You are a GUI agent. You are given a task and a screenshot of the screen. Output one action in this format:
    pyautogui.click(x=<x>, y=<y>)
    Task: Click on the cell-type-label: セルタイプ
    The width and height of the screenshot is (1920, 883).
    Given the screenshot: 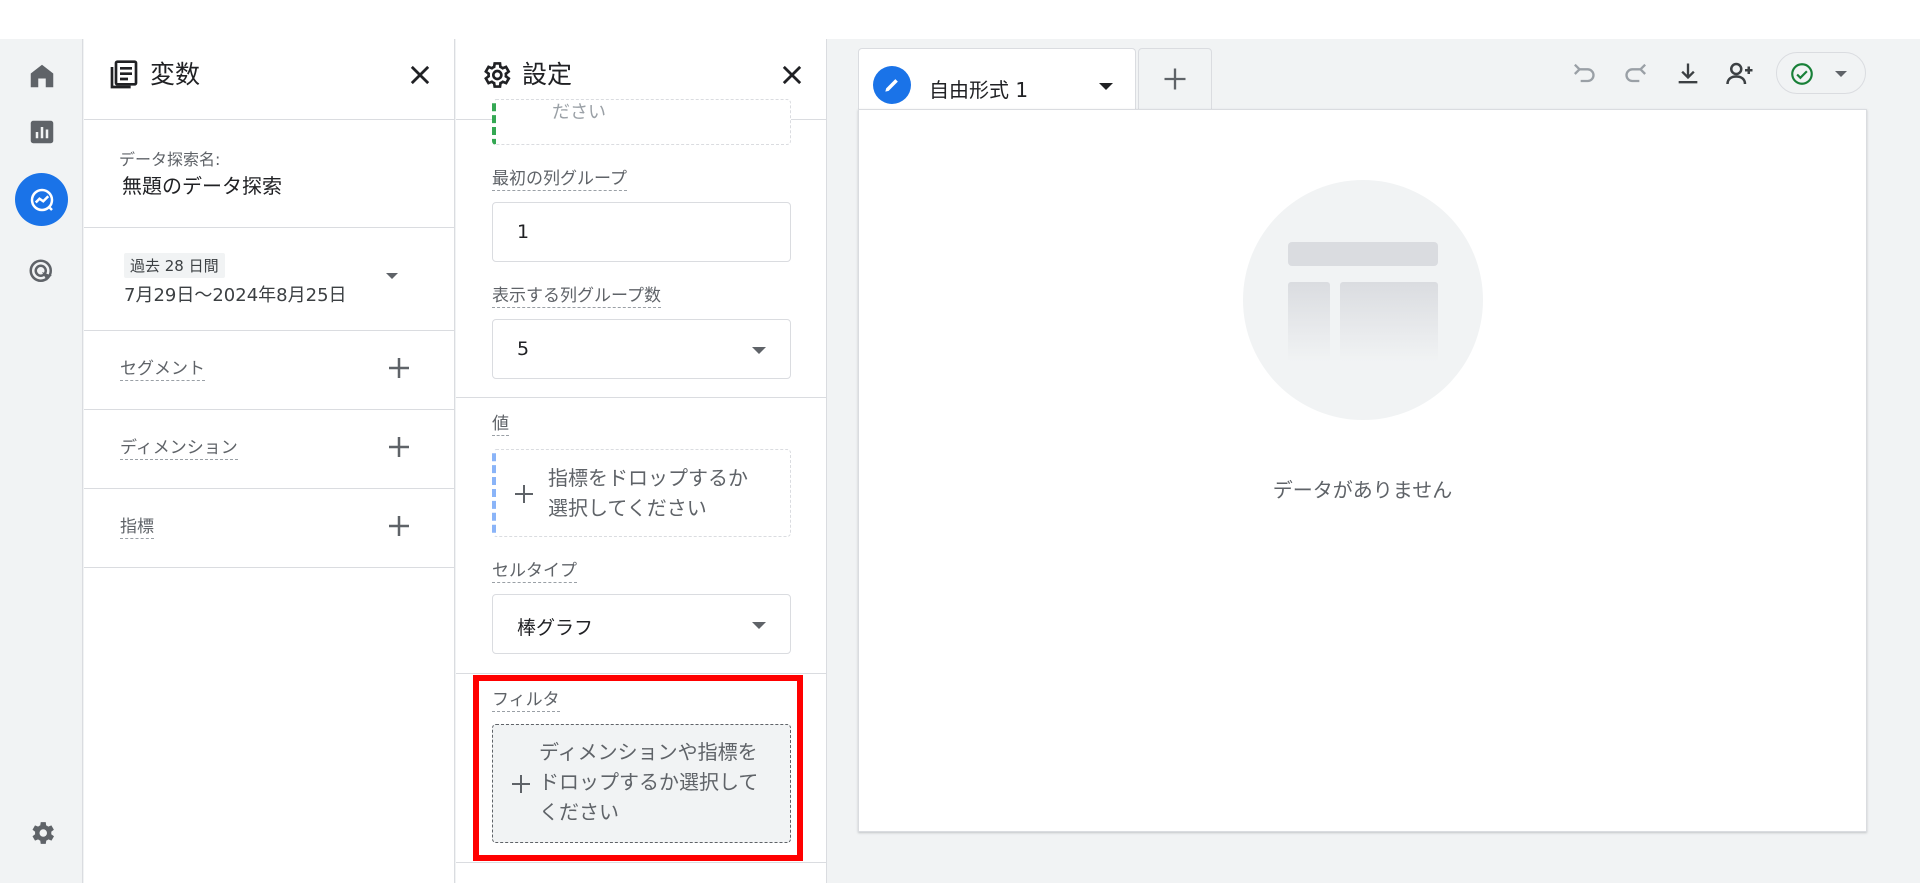 What is the action you would take?
    pyautogui.click(x=534, y=572)
    